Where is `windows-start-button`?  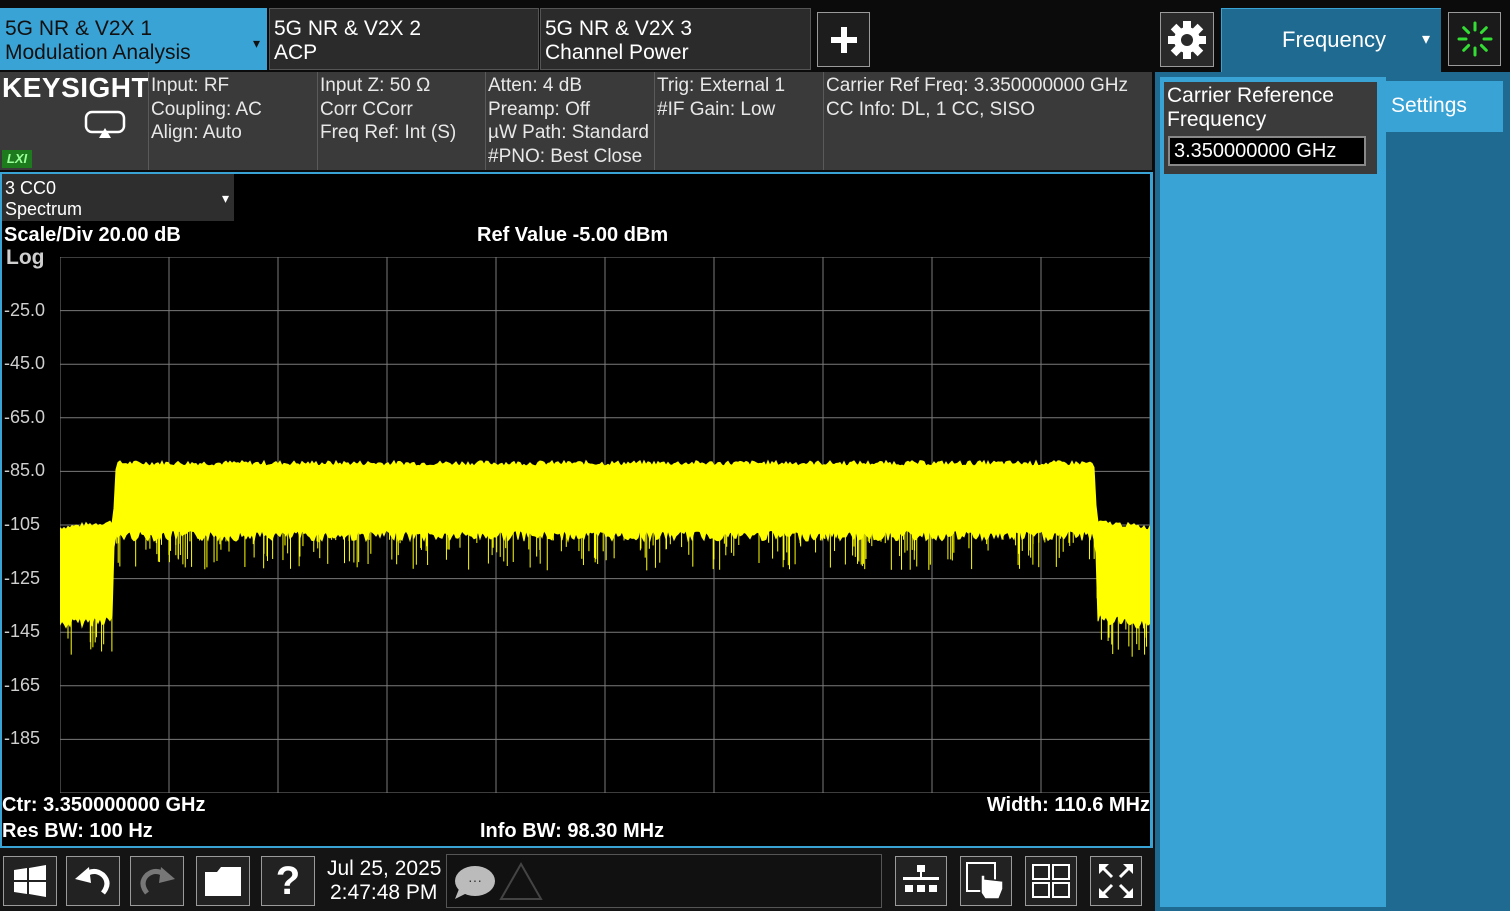
windows-start-button is located at coordinates (30, 881).